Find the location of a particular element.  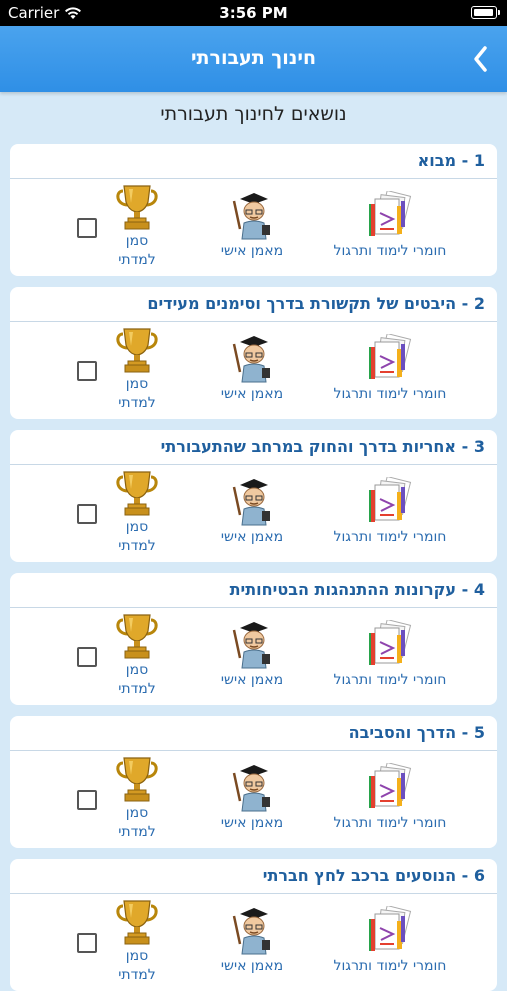

topic-title: 3 - אחריות בדרך והחוק במרחב שהתעבורתי is located at coordinates (253, 447).